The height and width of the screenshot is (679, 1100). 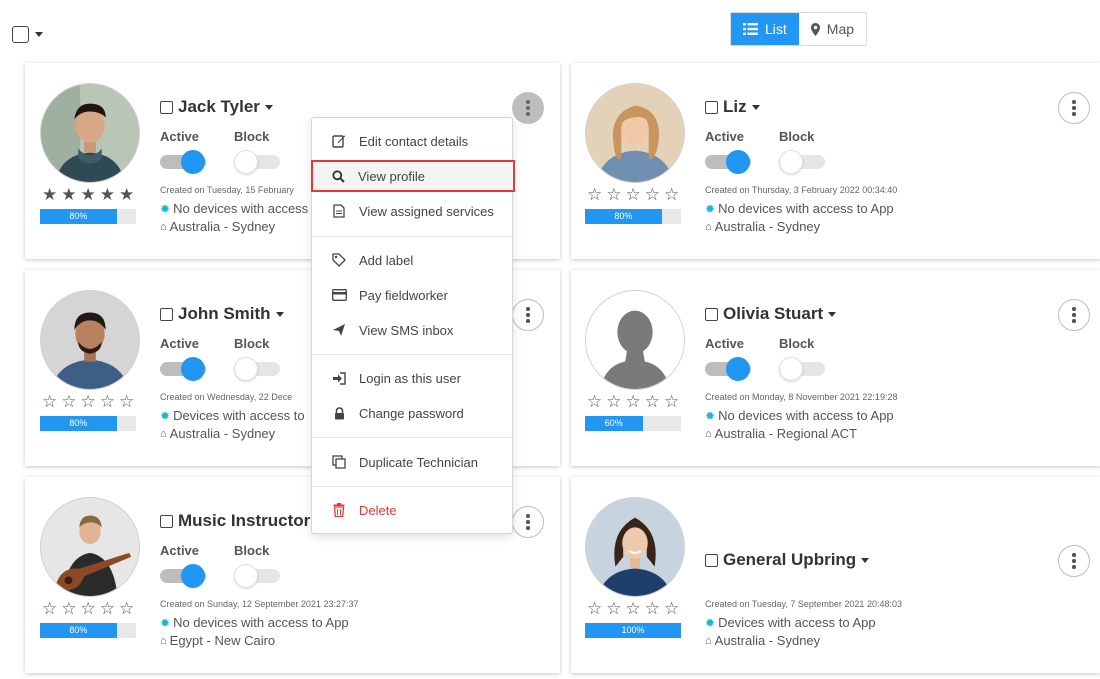 What do you see at coordinates (735, 107) in the screenshot?
I see `technician-name: Liz` at bounding box center [735, 107].